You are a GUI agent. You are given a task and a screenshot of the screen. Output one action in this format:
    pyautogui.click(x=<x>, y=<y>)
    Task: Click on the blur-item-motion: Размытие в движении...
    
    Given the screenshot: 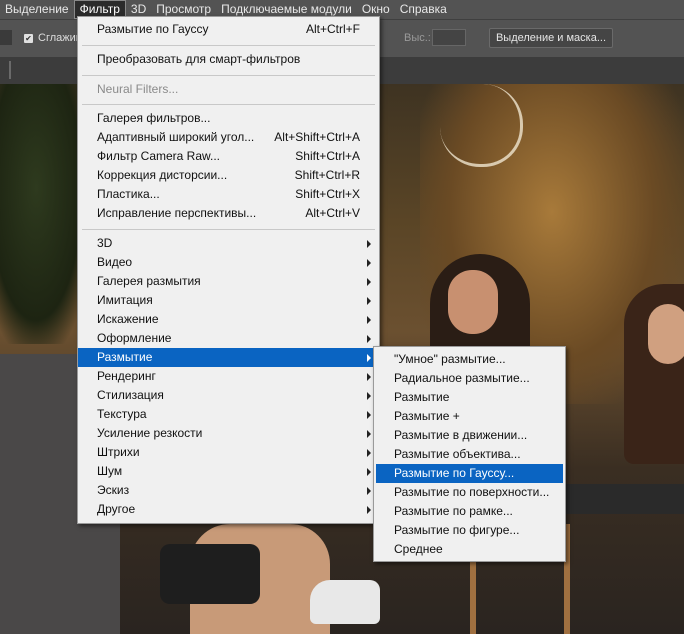 What is the action you would take?
    pyautogui.click(x=469, y=435)
    